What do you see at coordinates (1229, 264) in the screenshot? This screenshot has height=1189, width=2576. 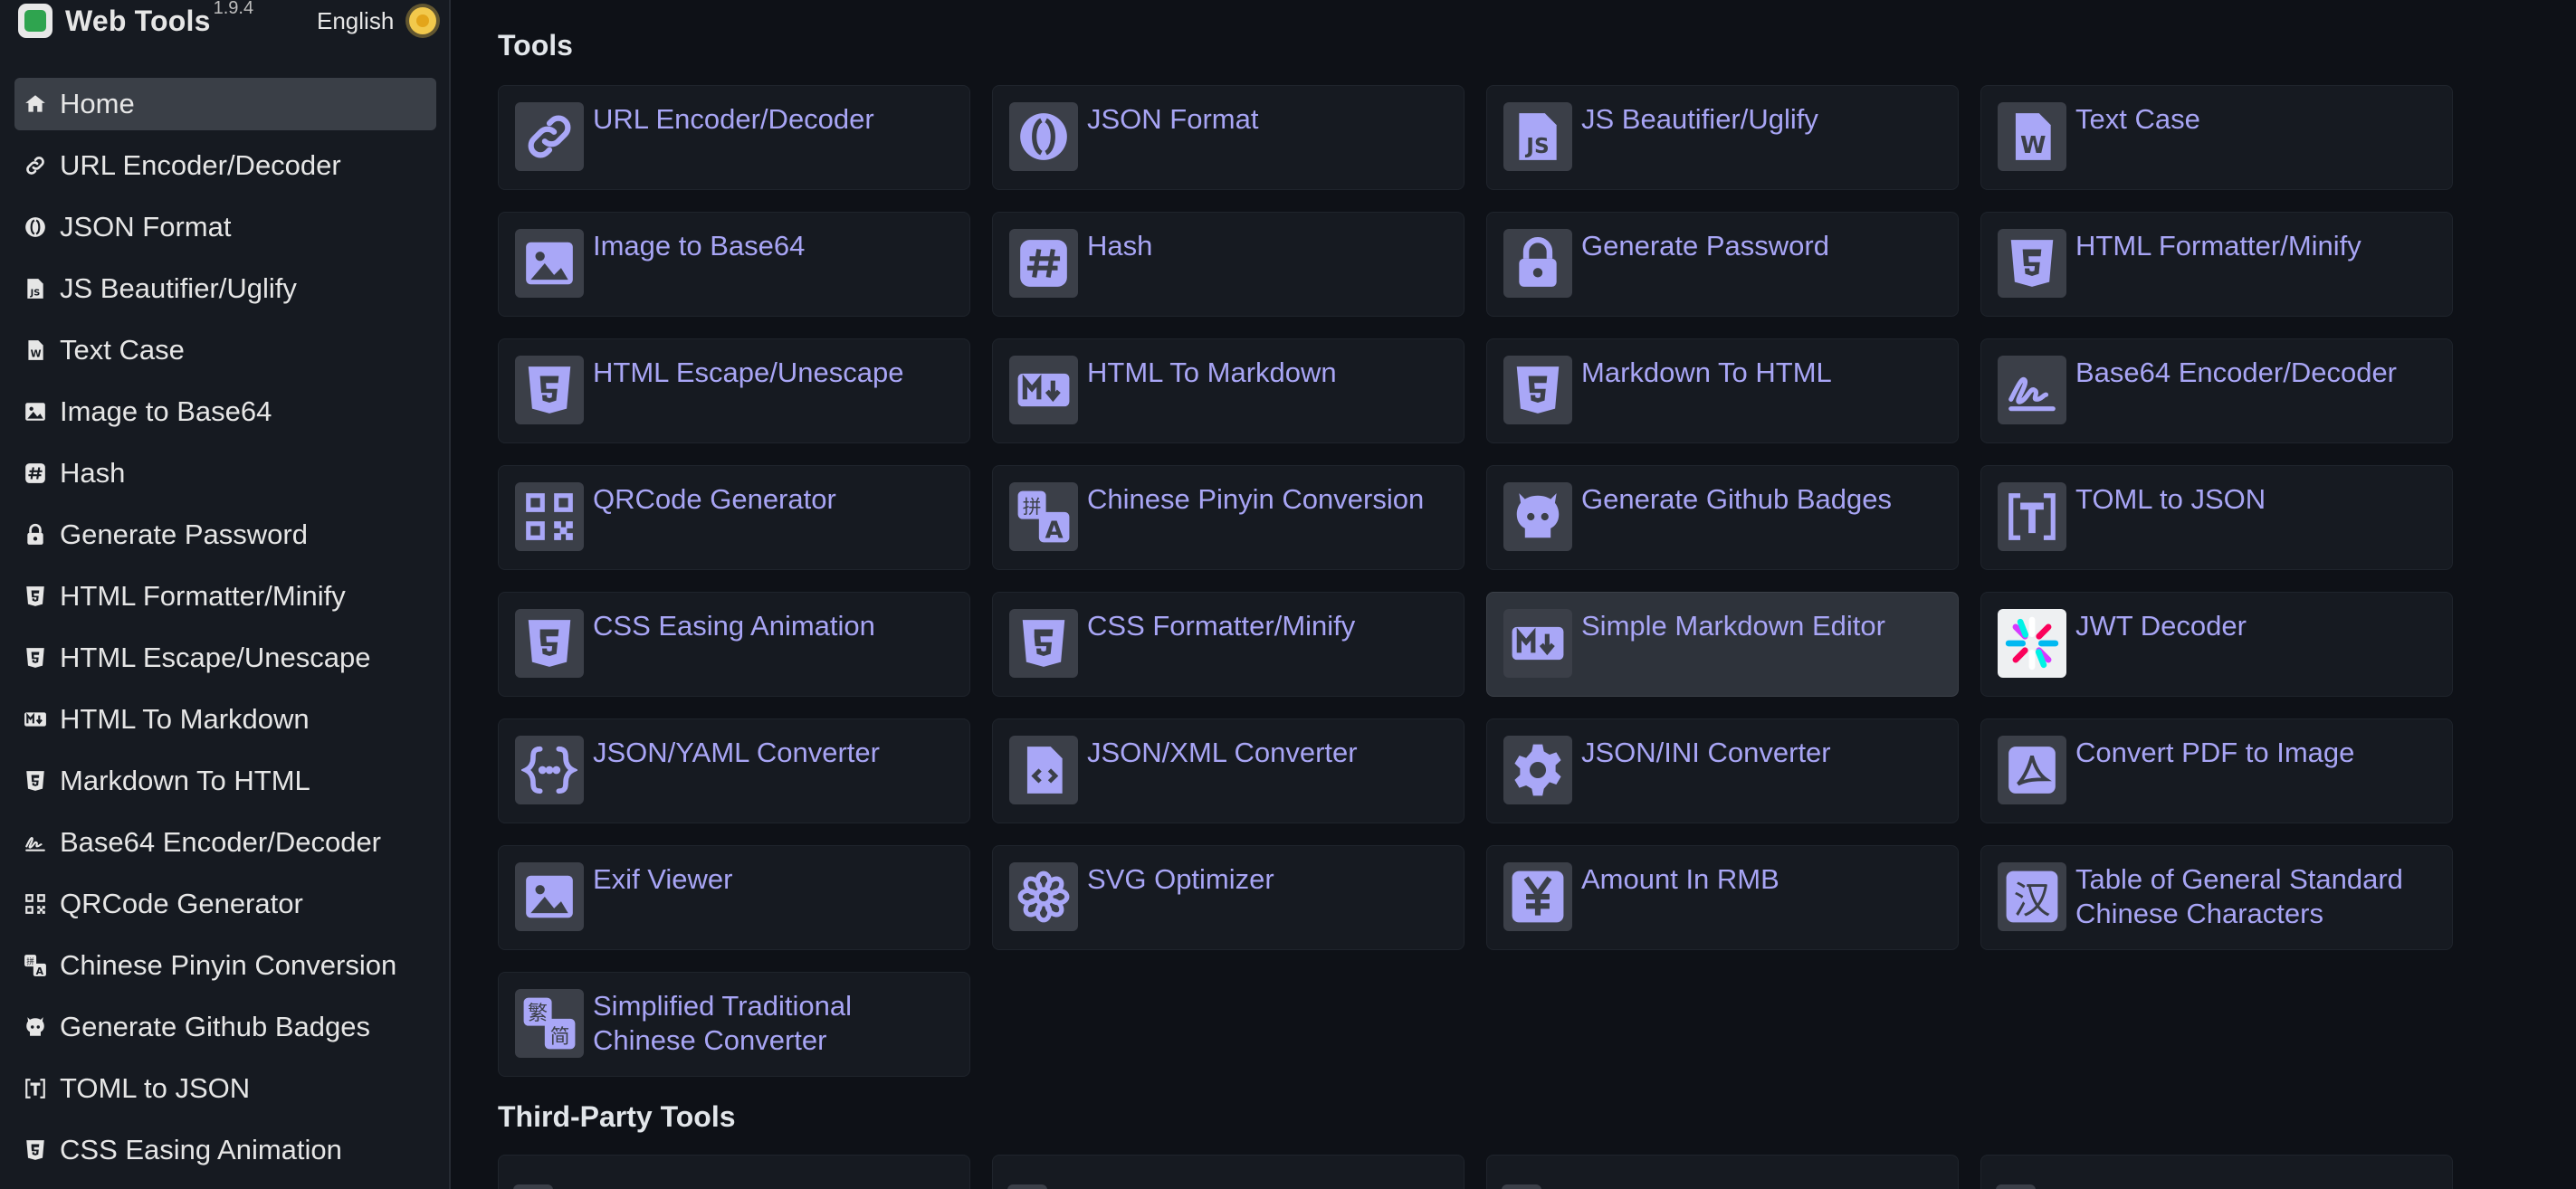 I see `tool-card-hash: Hash` at bounding box center [1229, 264].